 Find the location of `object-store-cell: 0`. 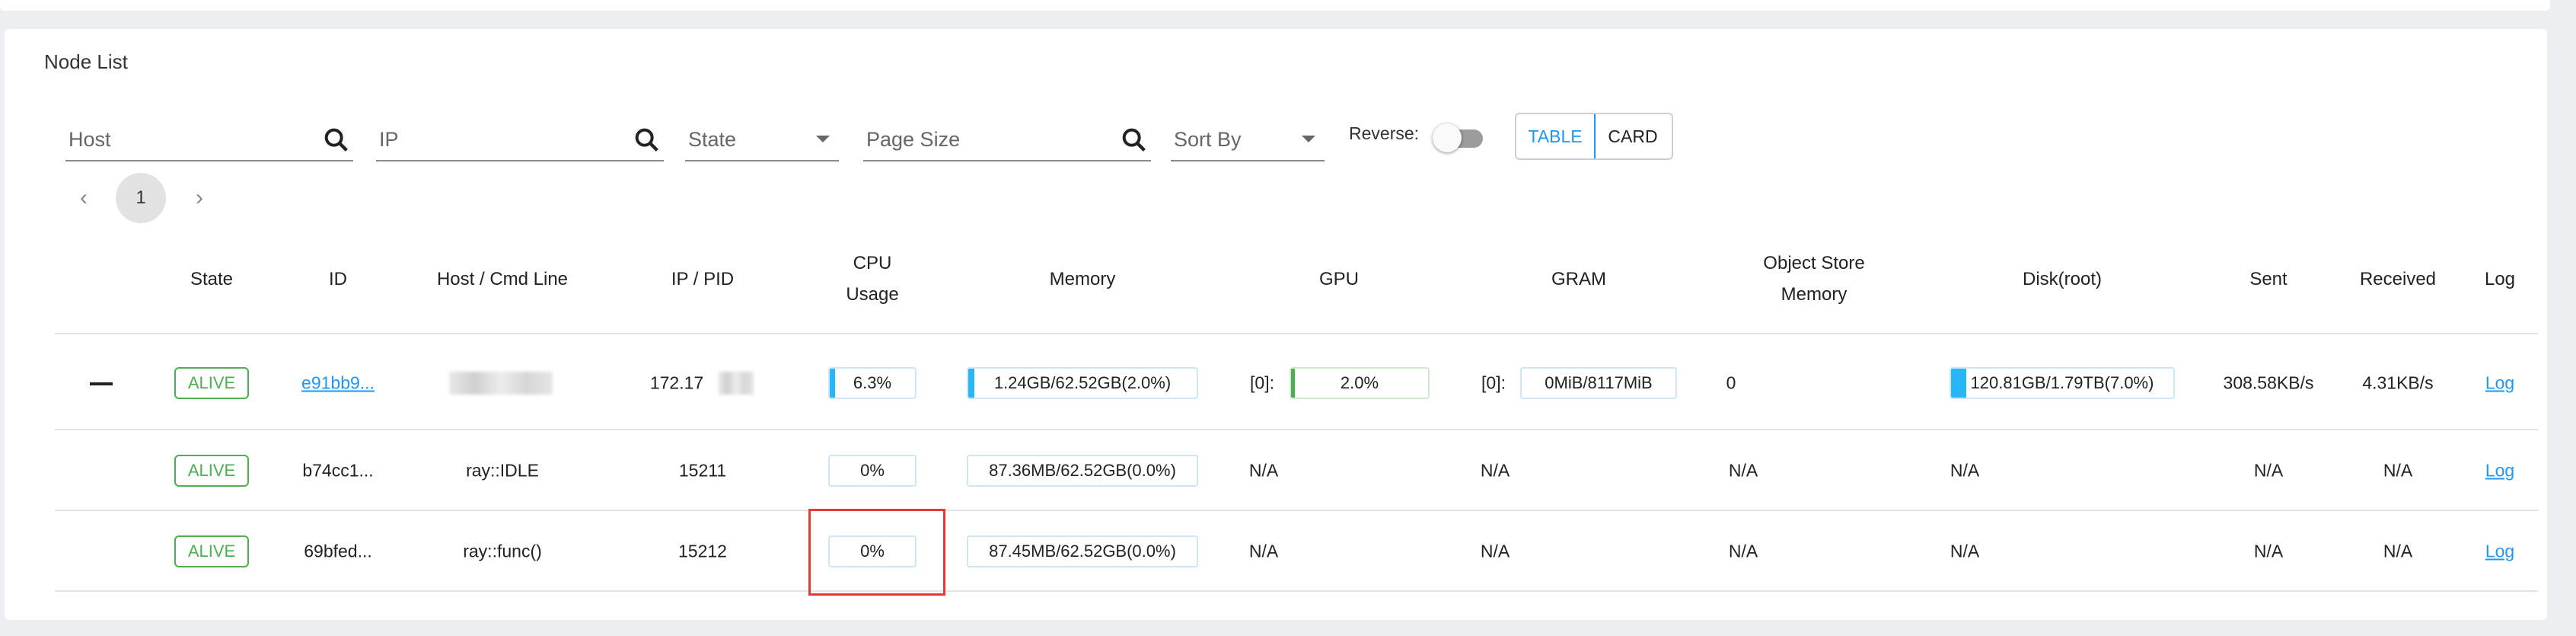

object-store-cell: 0 is located at coordinates (1731, 383).